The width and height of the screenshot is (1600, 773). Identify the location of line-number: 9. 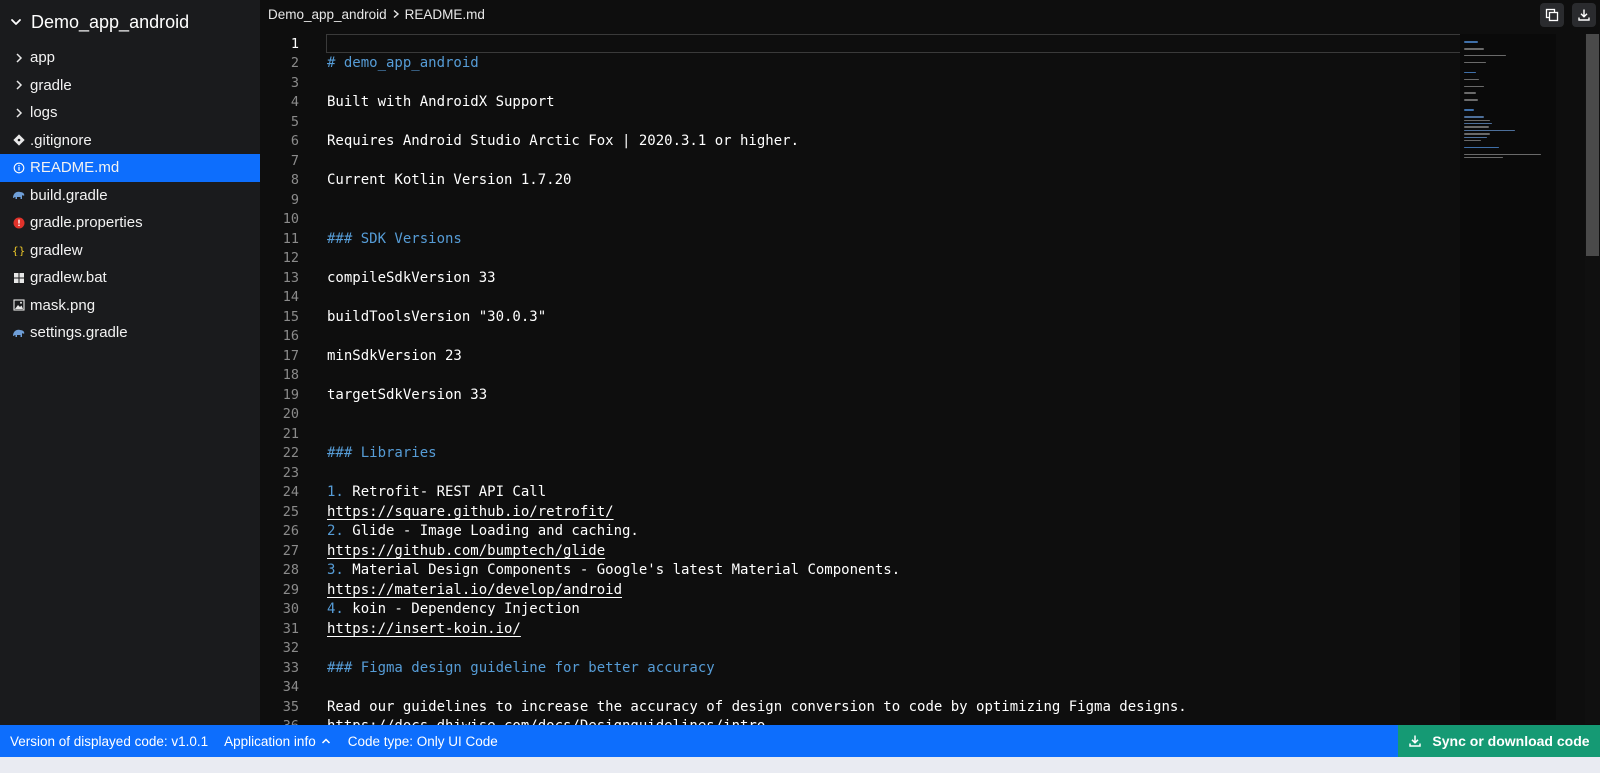
(294, 199).